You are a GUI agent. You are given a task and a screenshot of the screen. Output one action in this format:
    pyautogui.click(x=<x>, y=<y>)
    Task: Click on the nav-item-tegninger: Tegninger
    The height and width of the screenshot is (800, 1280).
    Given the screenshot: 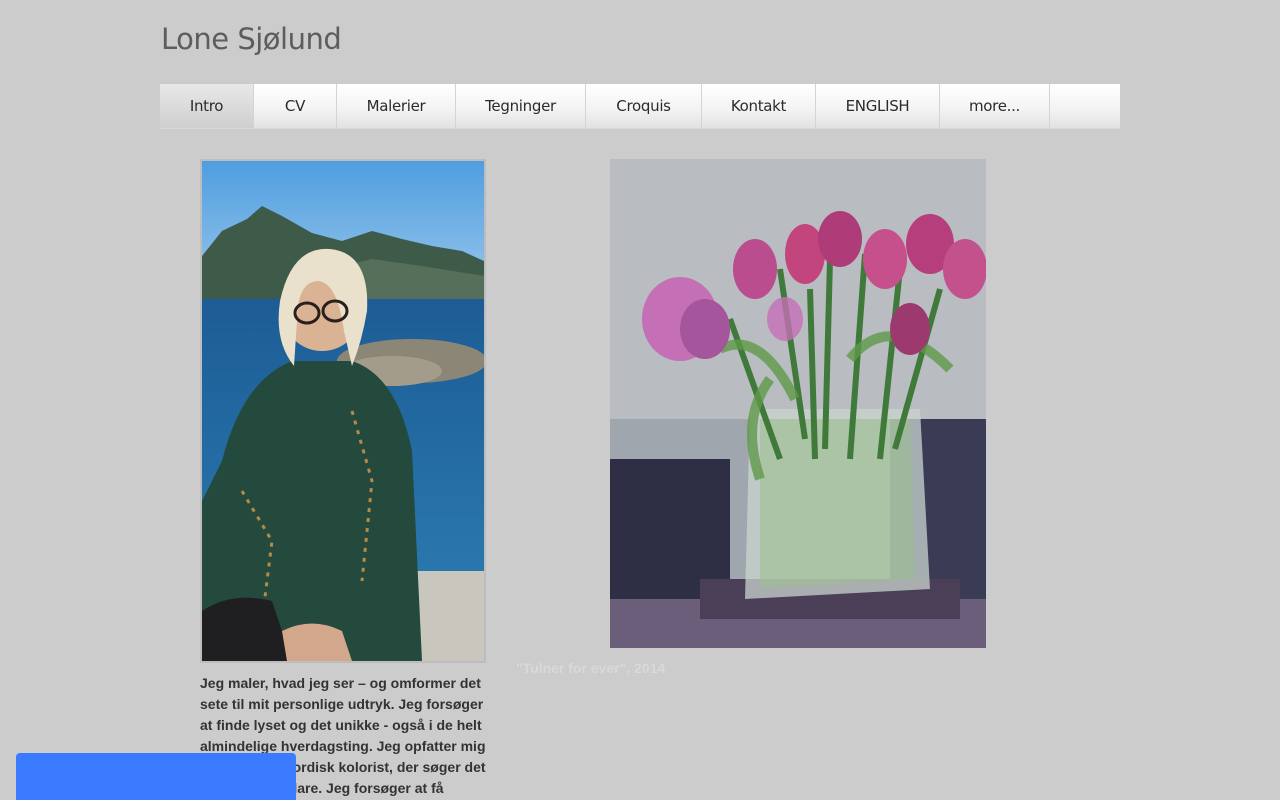 What is the action you would take?
    pyautogui.click(x=521, y=106)
    